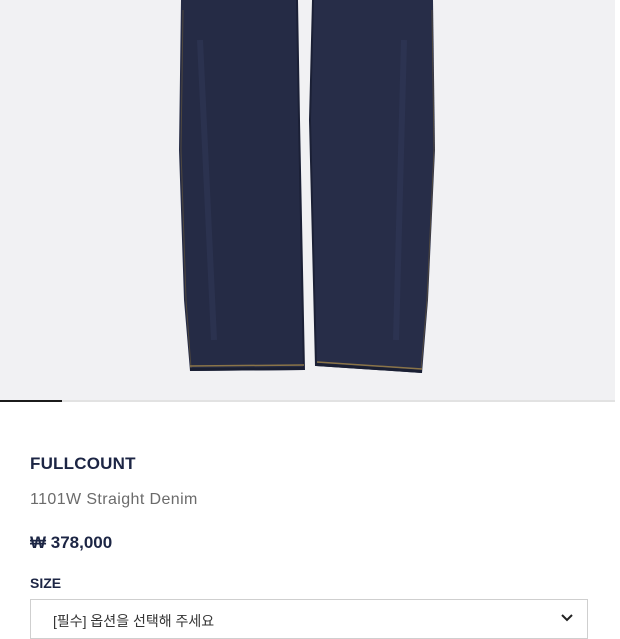  I want to click on product-name: 1101W Straight Denim, so click(114, 499).